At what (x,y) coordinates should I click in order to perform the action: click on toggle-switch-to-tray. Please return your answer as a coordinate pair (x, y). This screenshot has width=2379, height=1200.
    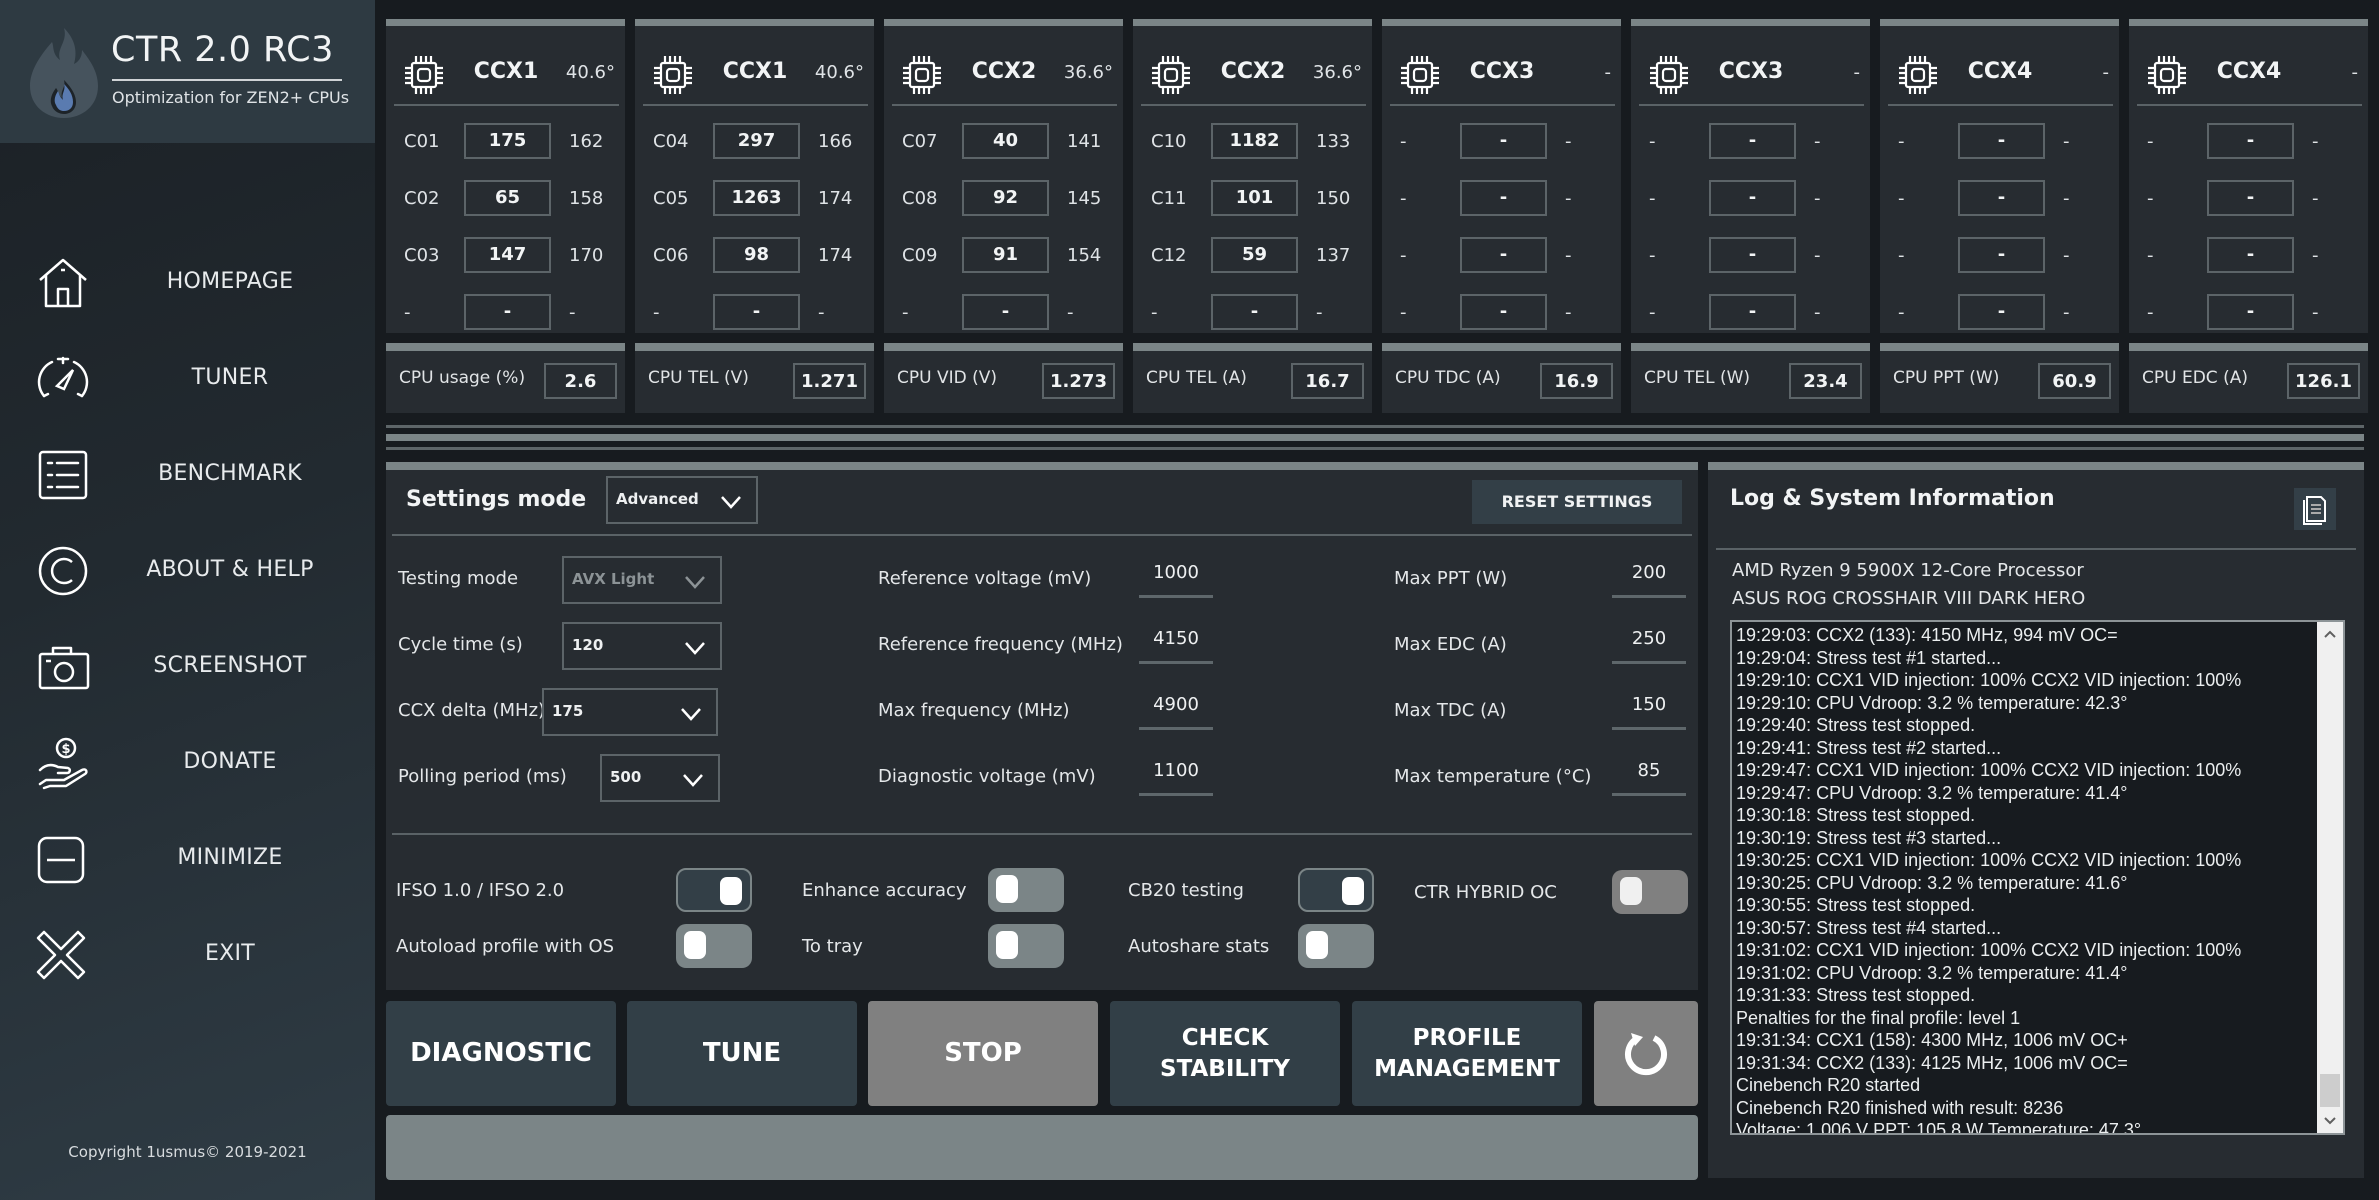
    Looking at the image, I should click on (1026, 946).